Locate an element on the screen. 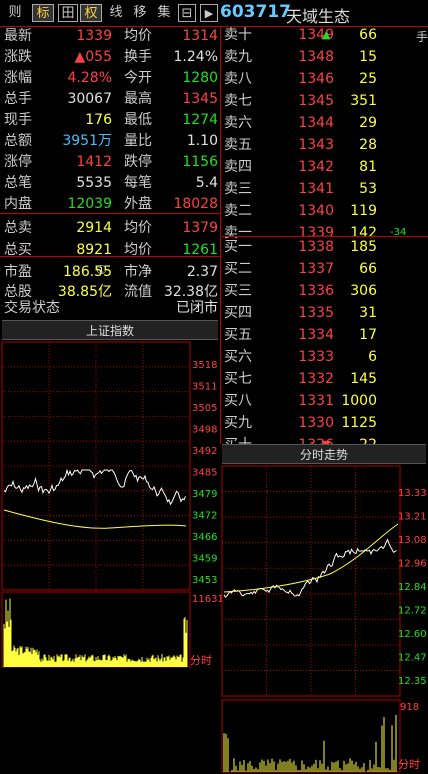 Image resolution: width=428 pixels, height=774 pixels. info-label: 现手 is located at coordinates (18, 120).